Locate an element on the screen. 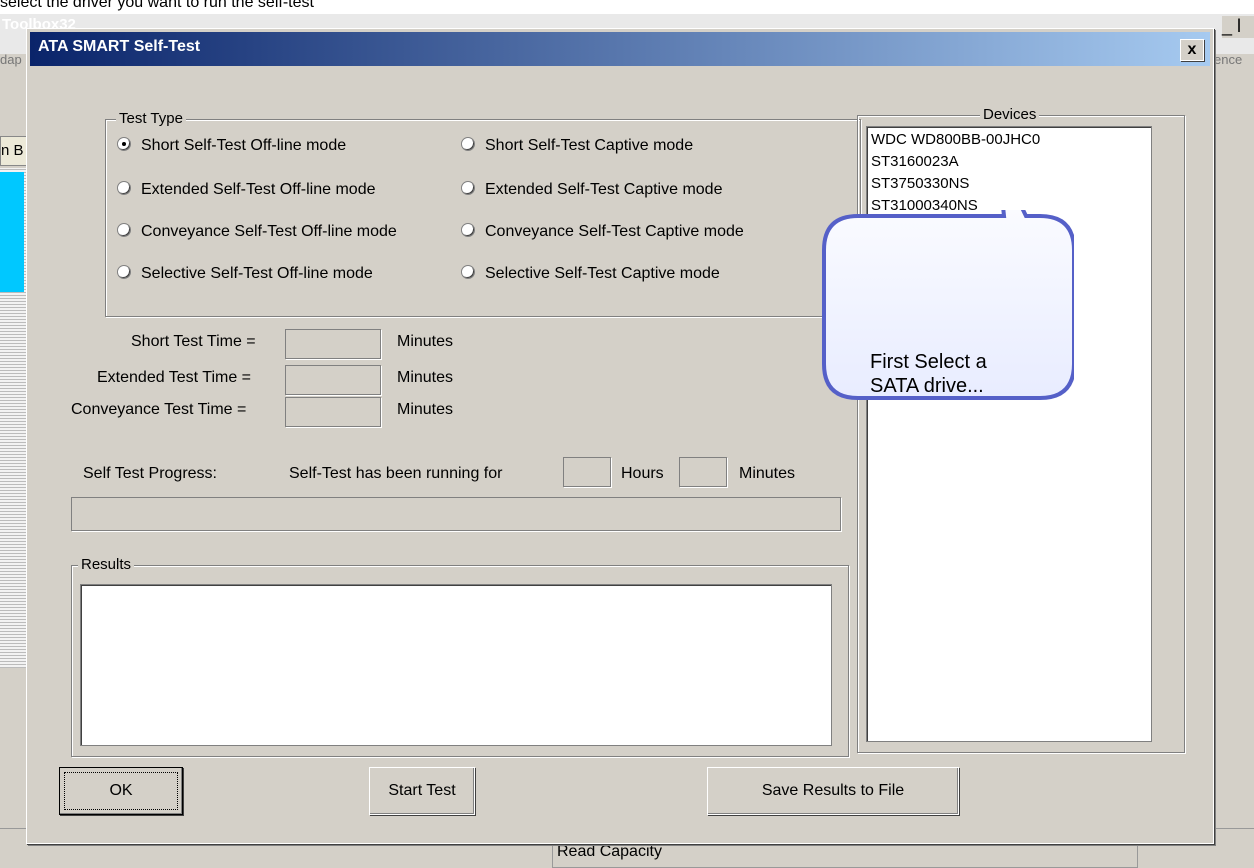 The height and width of the screenshot is (868, 1254). radio-label: Selective Self-Test Captive mode is located at coordinates (602, 273).